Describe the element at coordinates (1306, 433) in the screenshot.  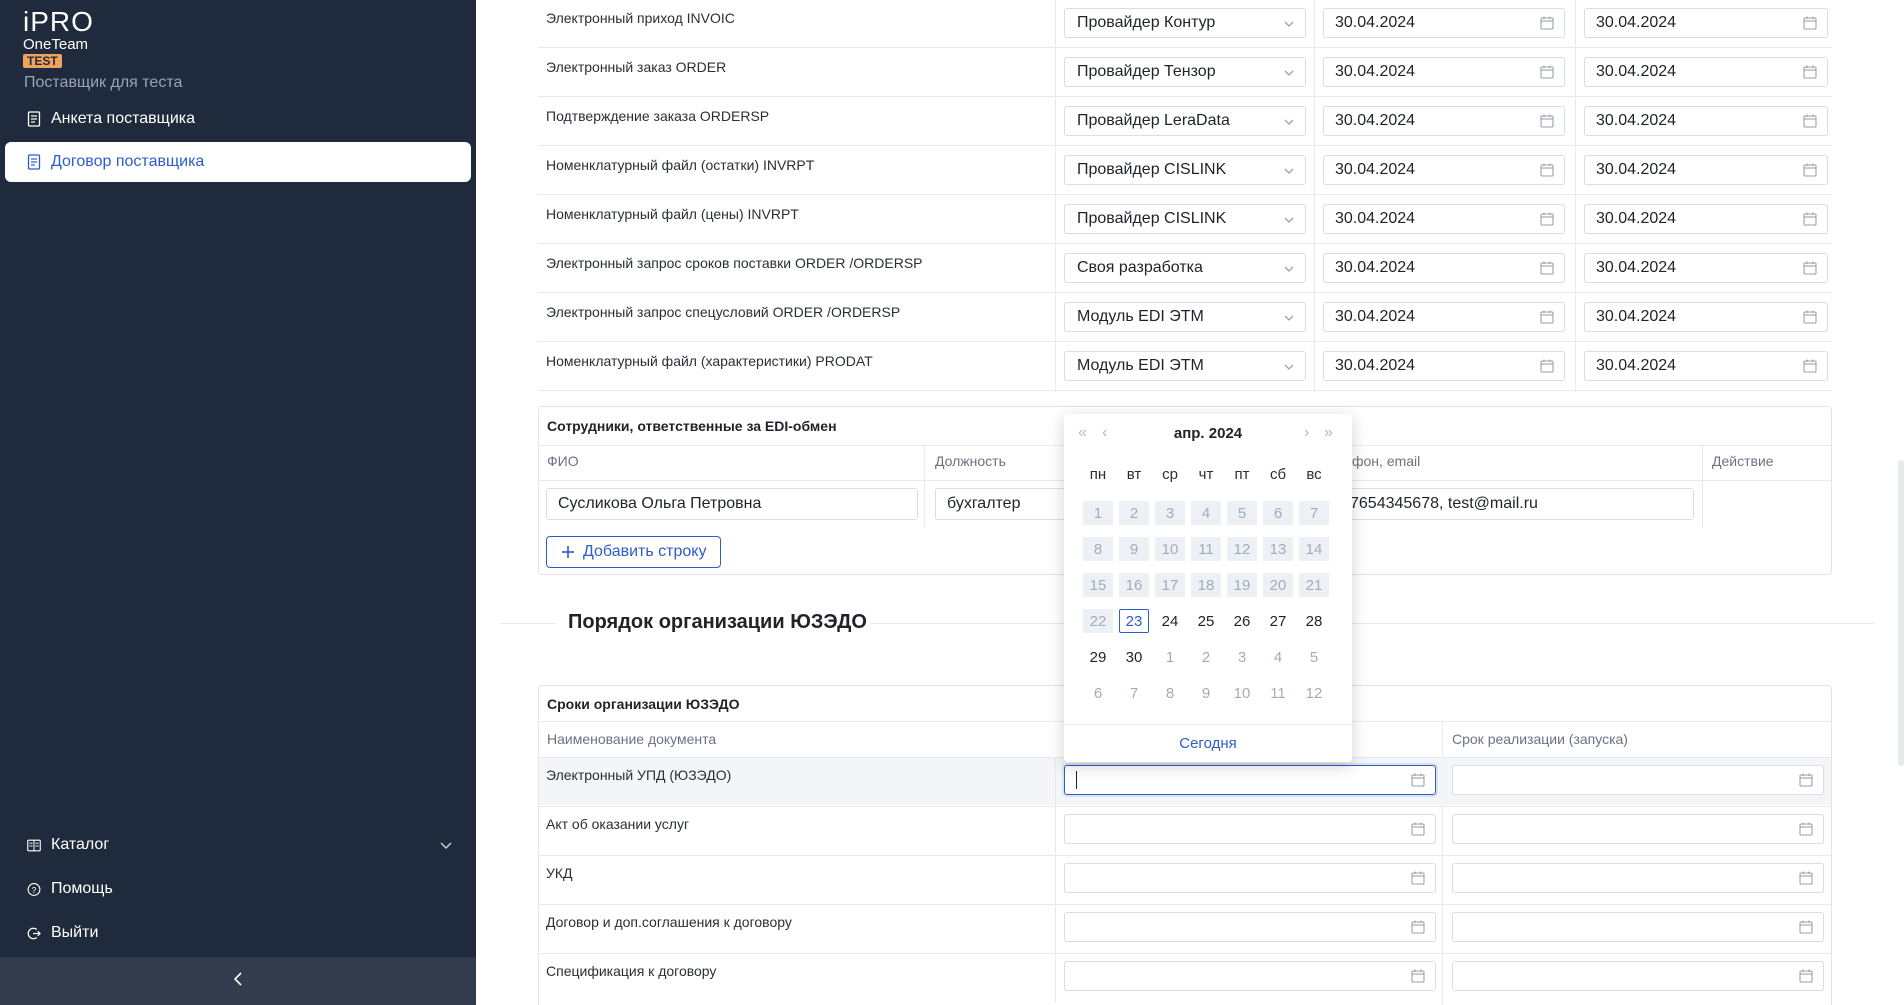
I see `next-month-button: ›` at that location.